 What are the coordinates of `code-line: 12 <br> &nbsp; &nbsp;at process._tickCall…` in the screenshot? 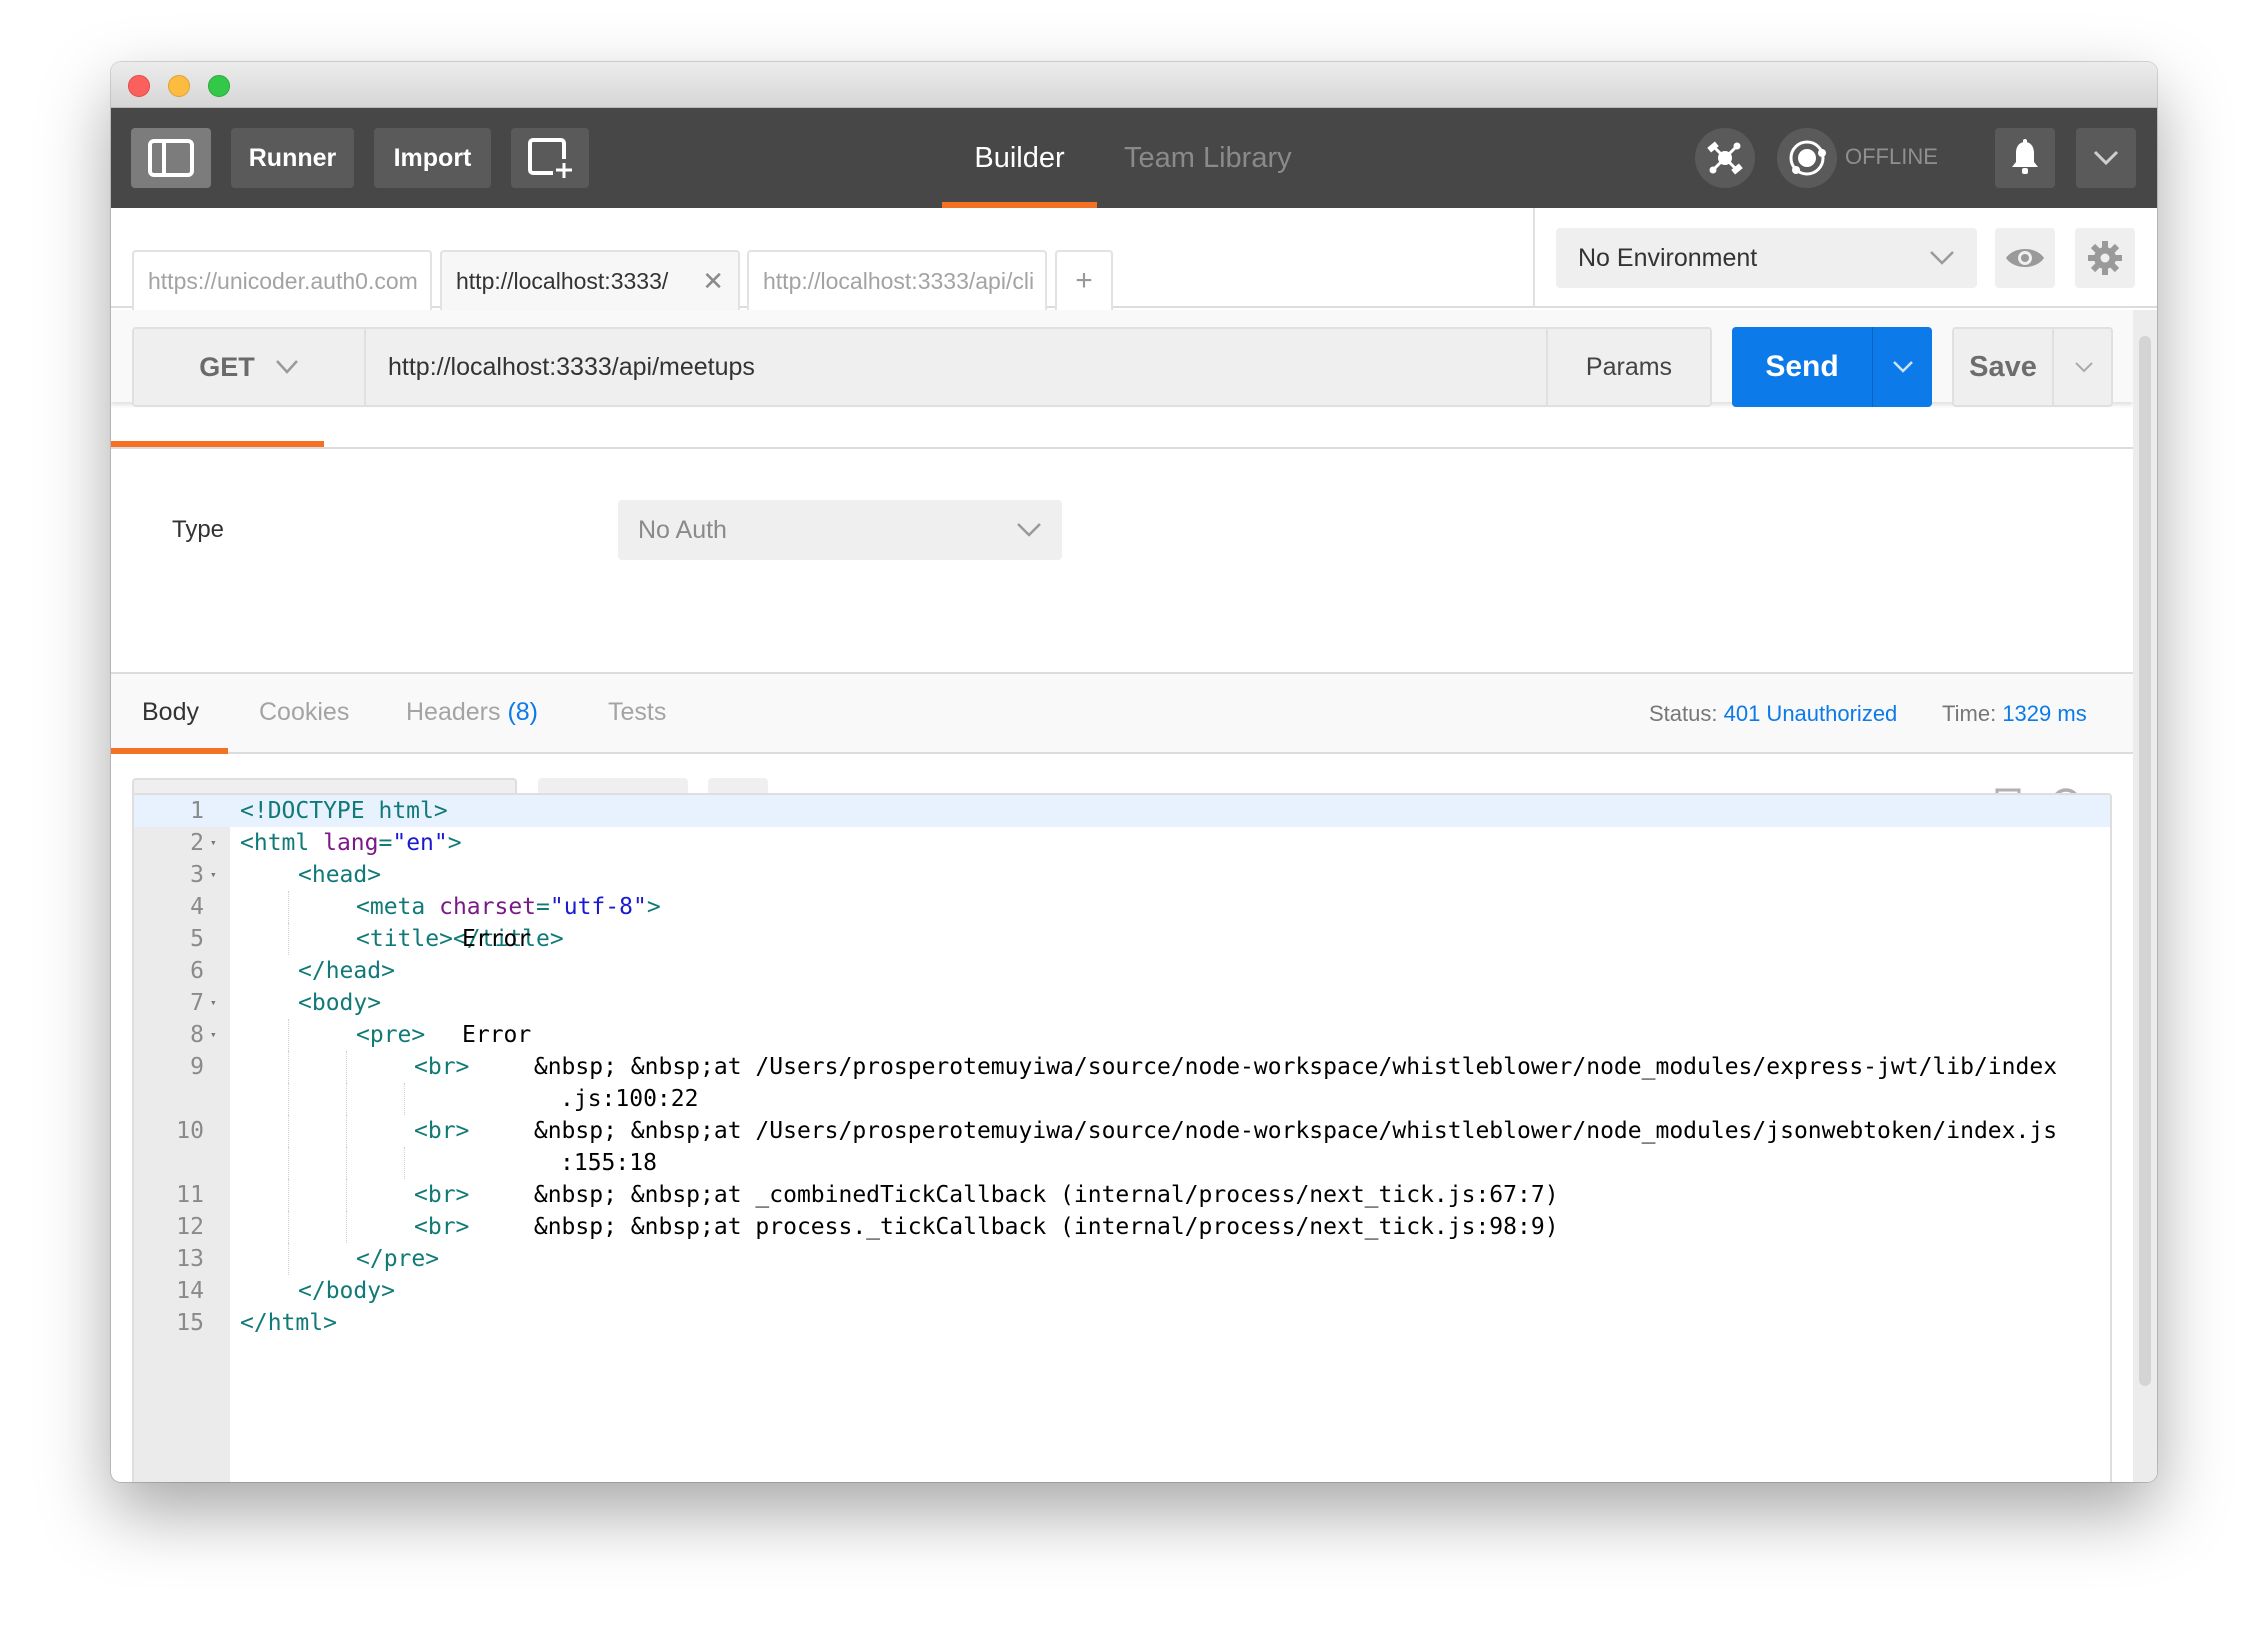 It's located at (1122, 1227).